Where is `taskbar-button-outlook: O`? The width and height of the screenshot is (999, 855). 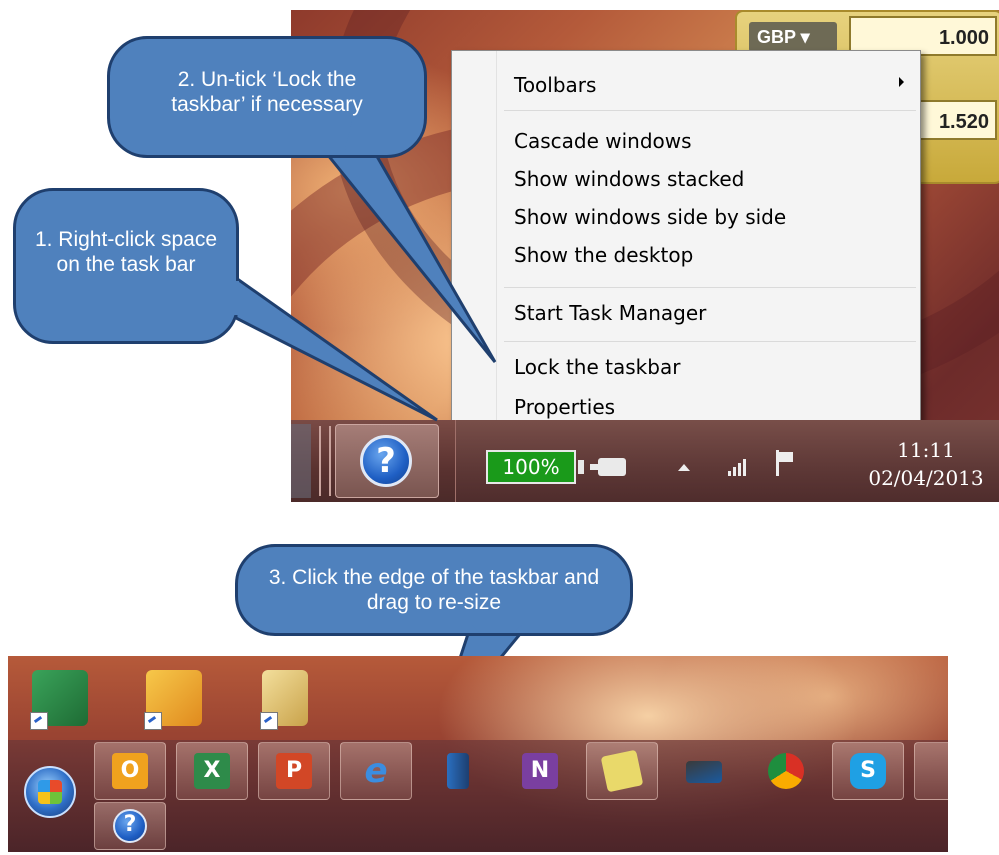
taskbar-button-outlook: O is located at coordinates (130, 771).